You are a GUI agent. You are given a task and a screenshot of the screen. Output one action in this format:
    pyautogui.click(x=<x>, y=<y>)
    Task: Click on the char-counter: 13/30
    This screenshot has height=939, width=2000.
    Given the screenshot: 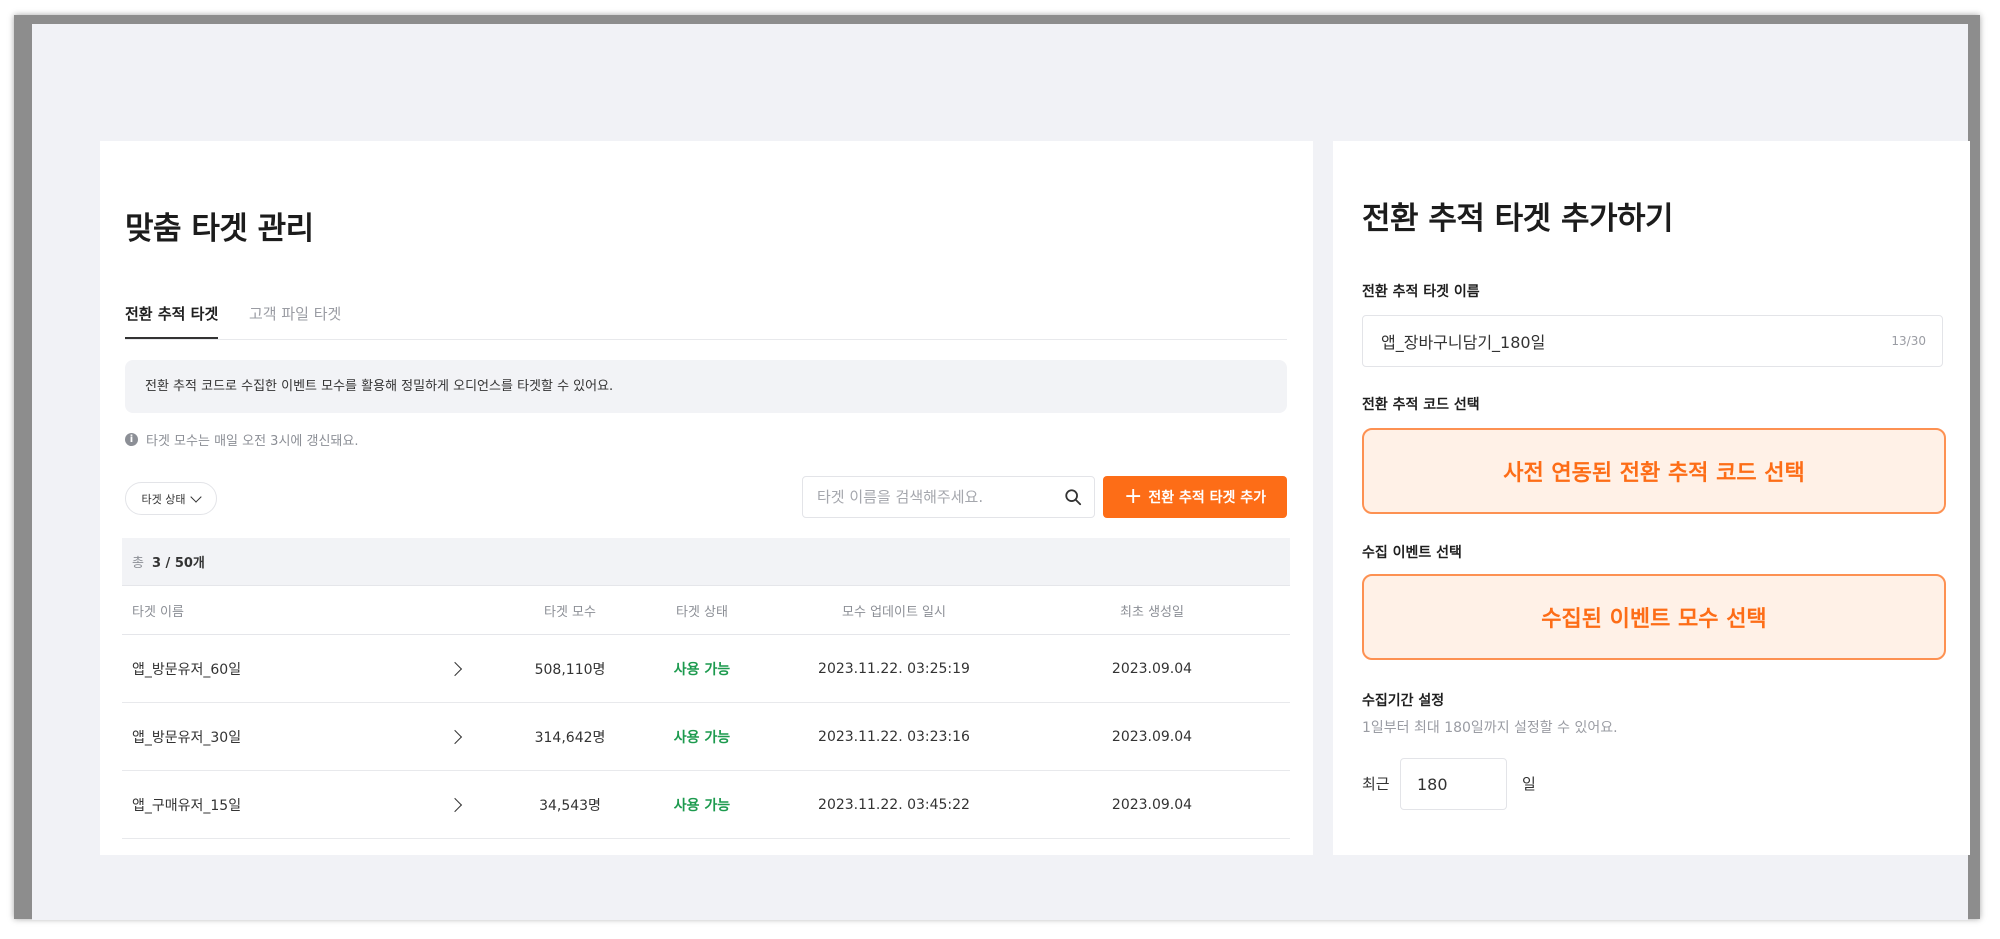 What is the action you would take?
    pyautogui.click(x=1908, y=341)
    